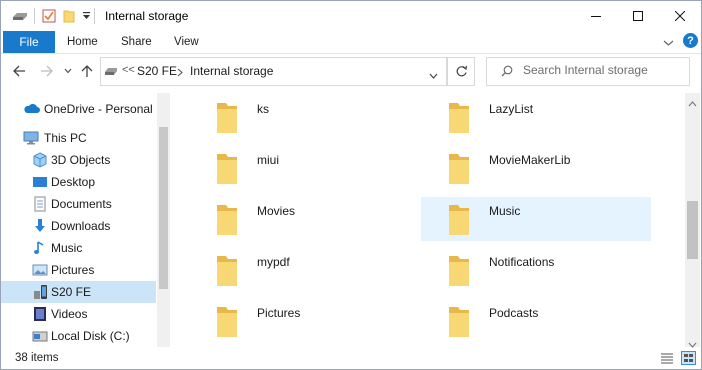 This screenshot has width=702, height=370. Describe the element at coordinates (78, 182) in the screenshot. I see `nav-item-desktop: Desktop` at that location.